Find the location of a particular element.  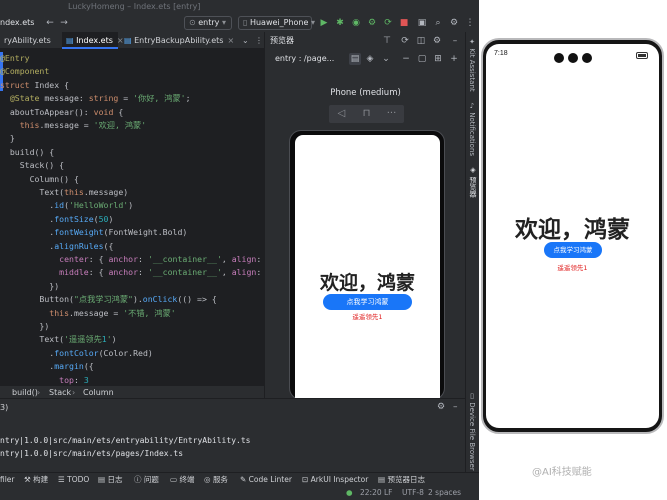

code-line: @State message: string = '你好, 鸿蒙'; is located at coordinates (95, 98).